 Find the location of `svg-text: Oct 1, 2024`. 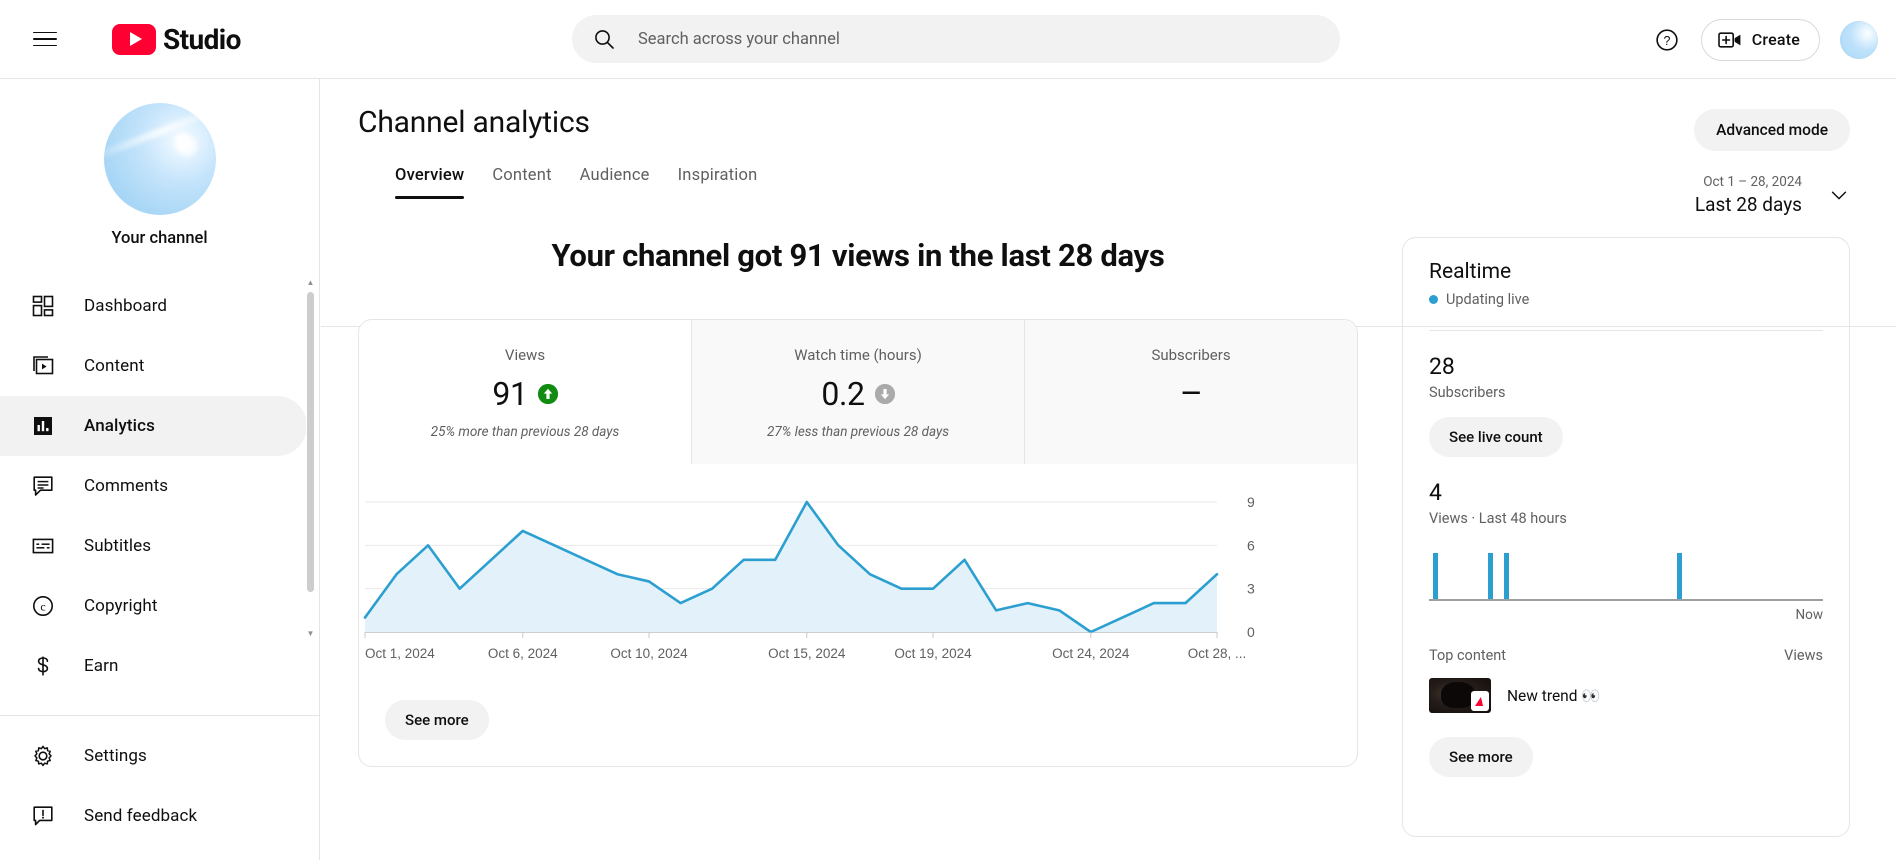

svg-text: Oct 1, 2024 is located at coordinates (400, 653).